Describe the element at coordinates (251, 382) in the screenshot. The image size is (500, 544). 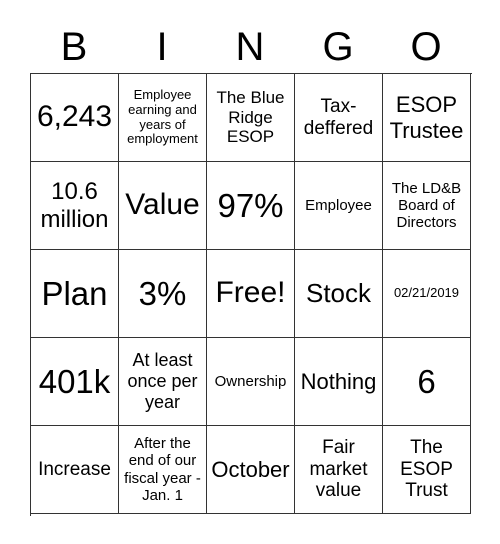
I see `bingo-cell: Ownership` at that location.